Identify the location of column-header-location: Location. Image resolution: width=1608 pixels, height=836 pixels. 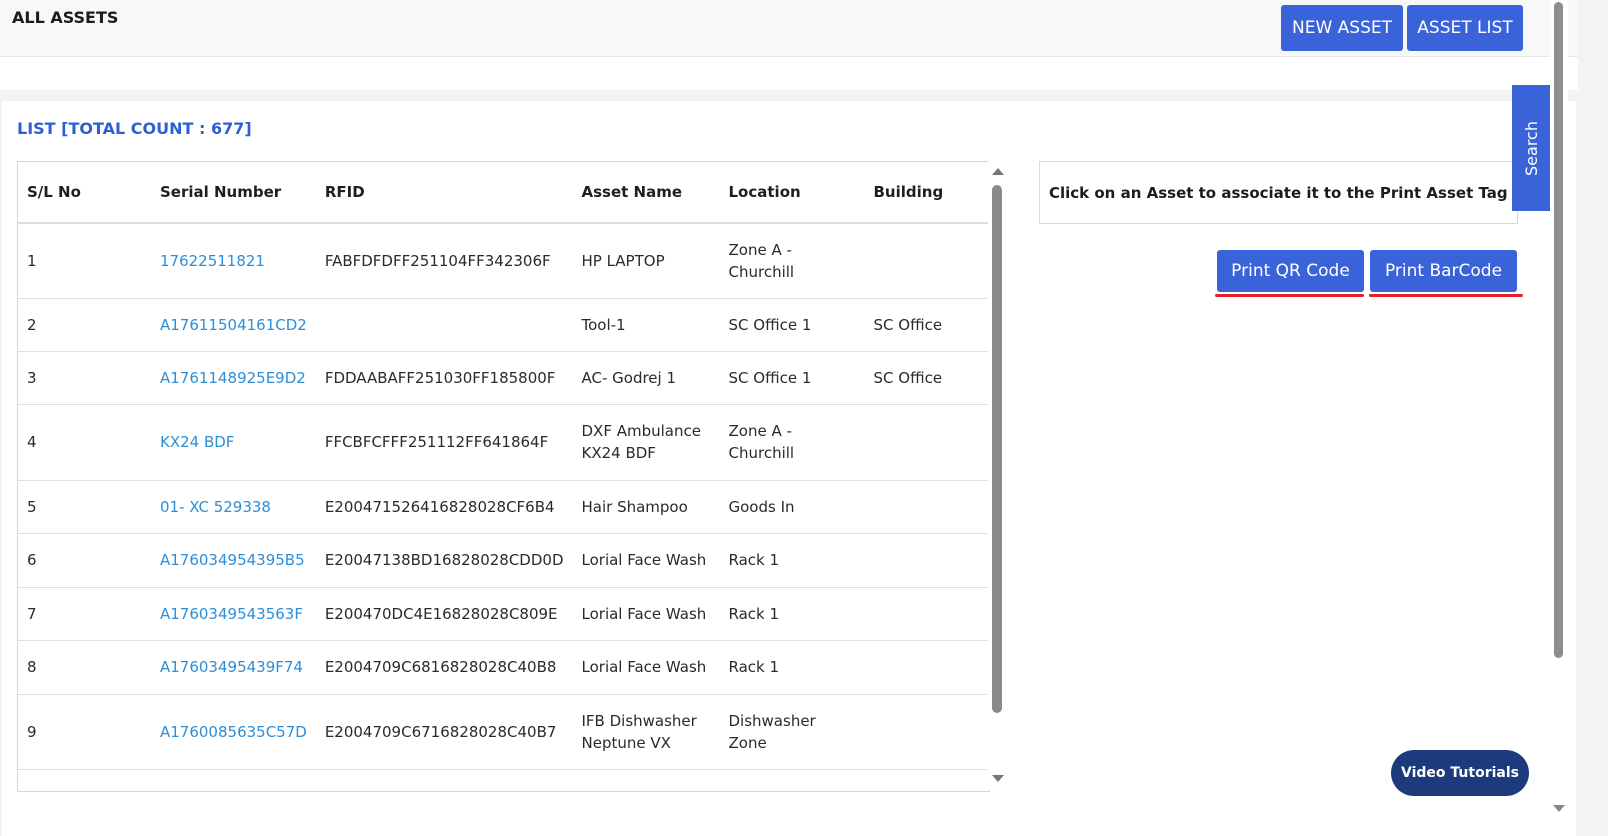
(792, 193).